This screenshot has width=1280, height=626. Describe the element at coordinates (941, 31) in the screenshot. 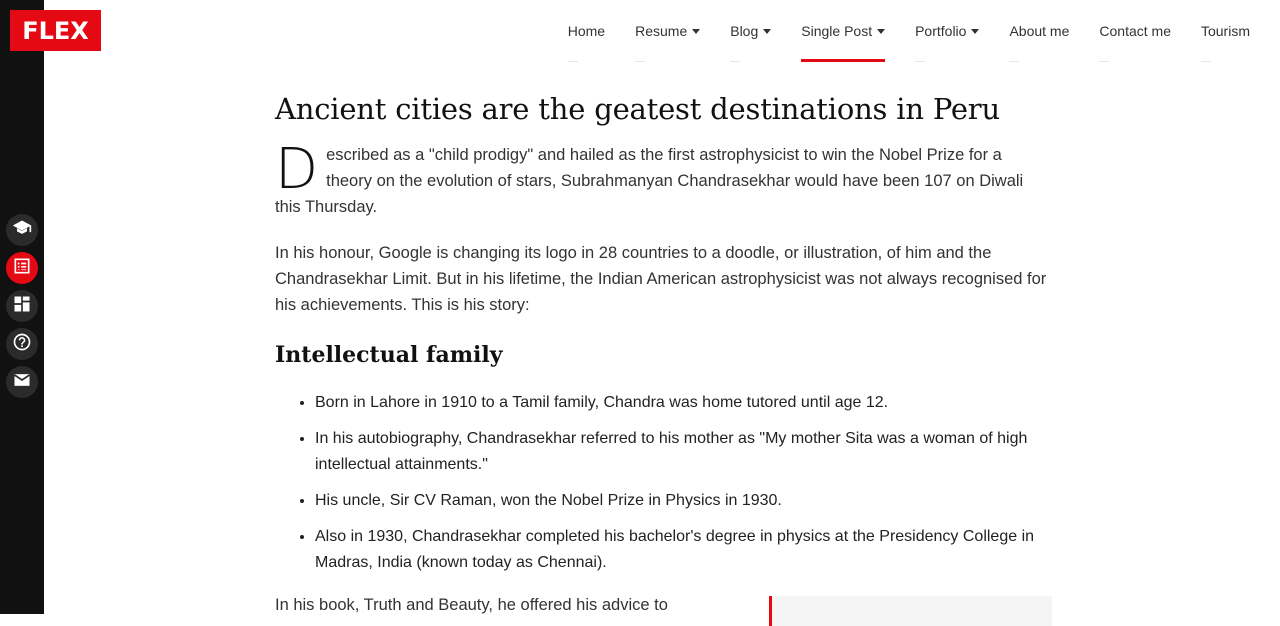

I see `nav-item-label: Portfolio` at that location.